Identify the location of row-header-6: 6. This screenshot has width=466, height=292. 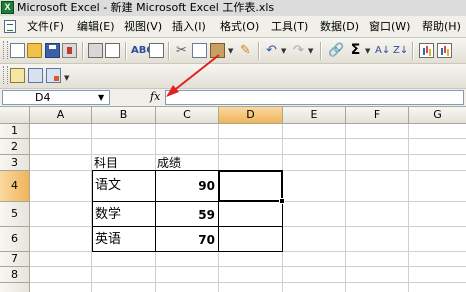
(15, 239).